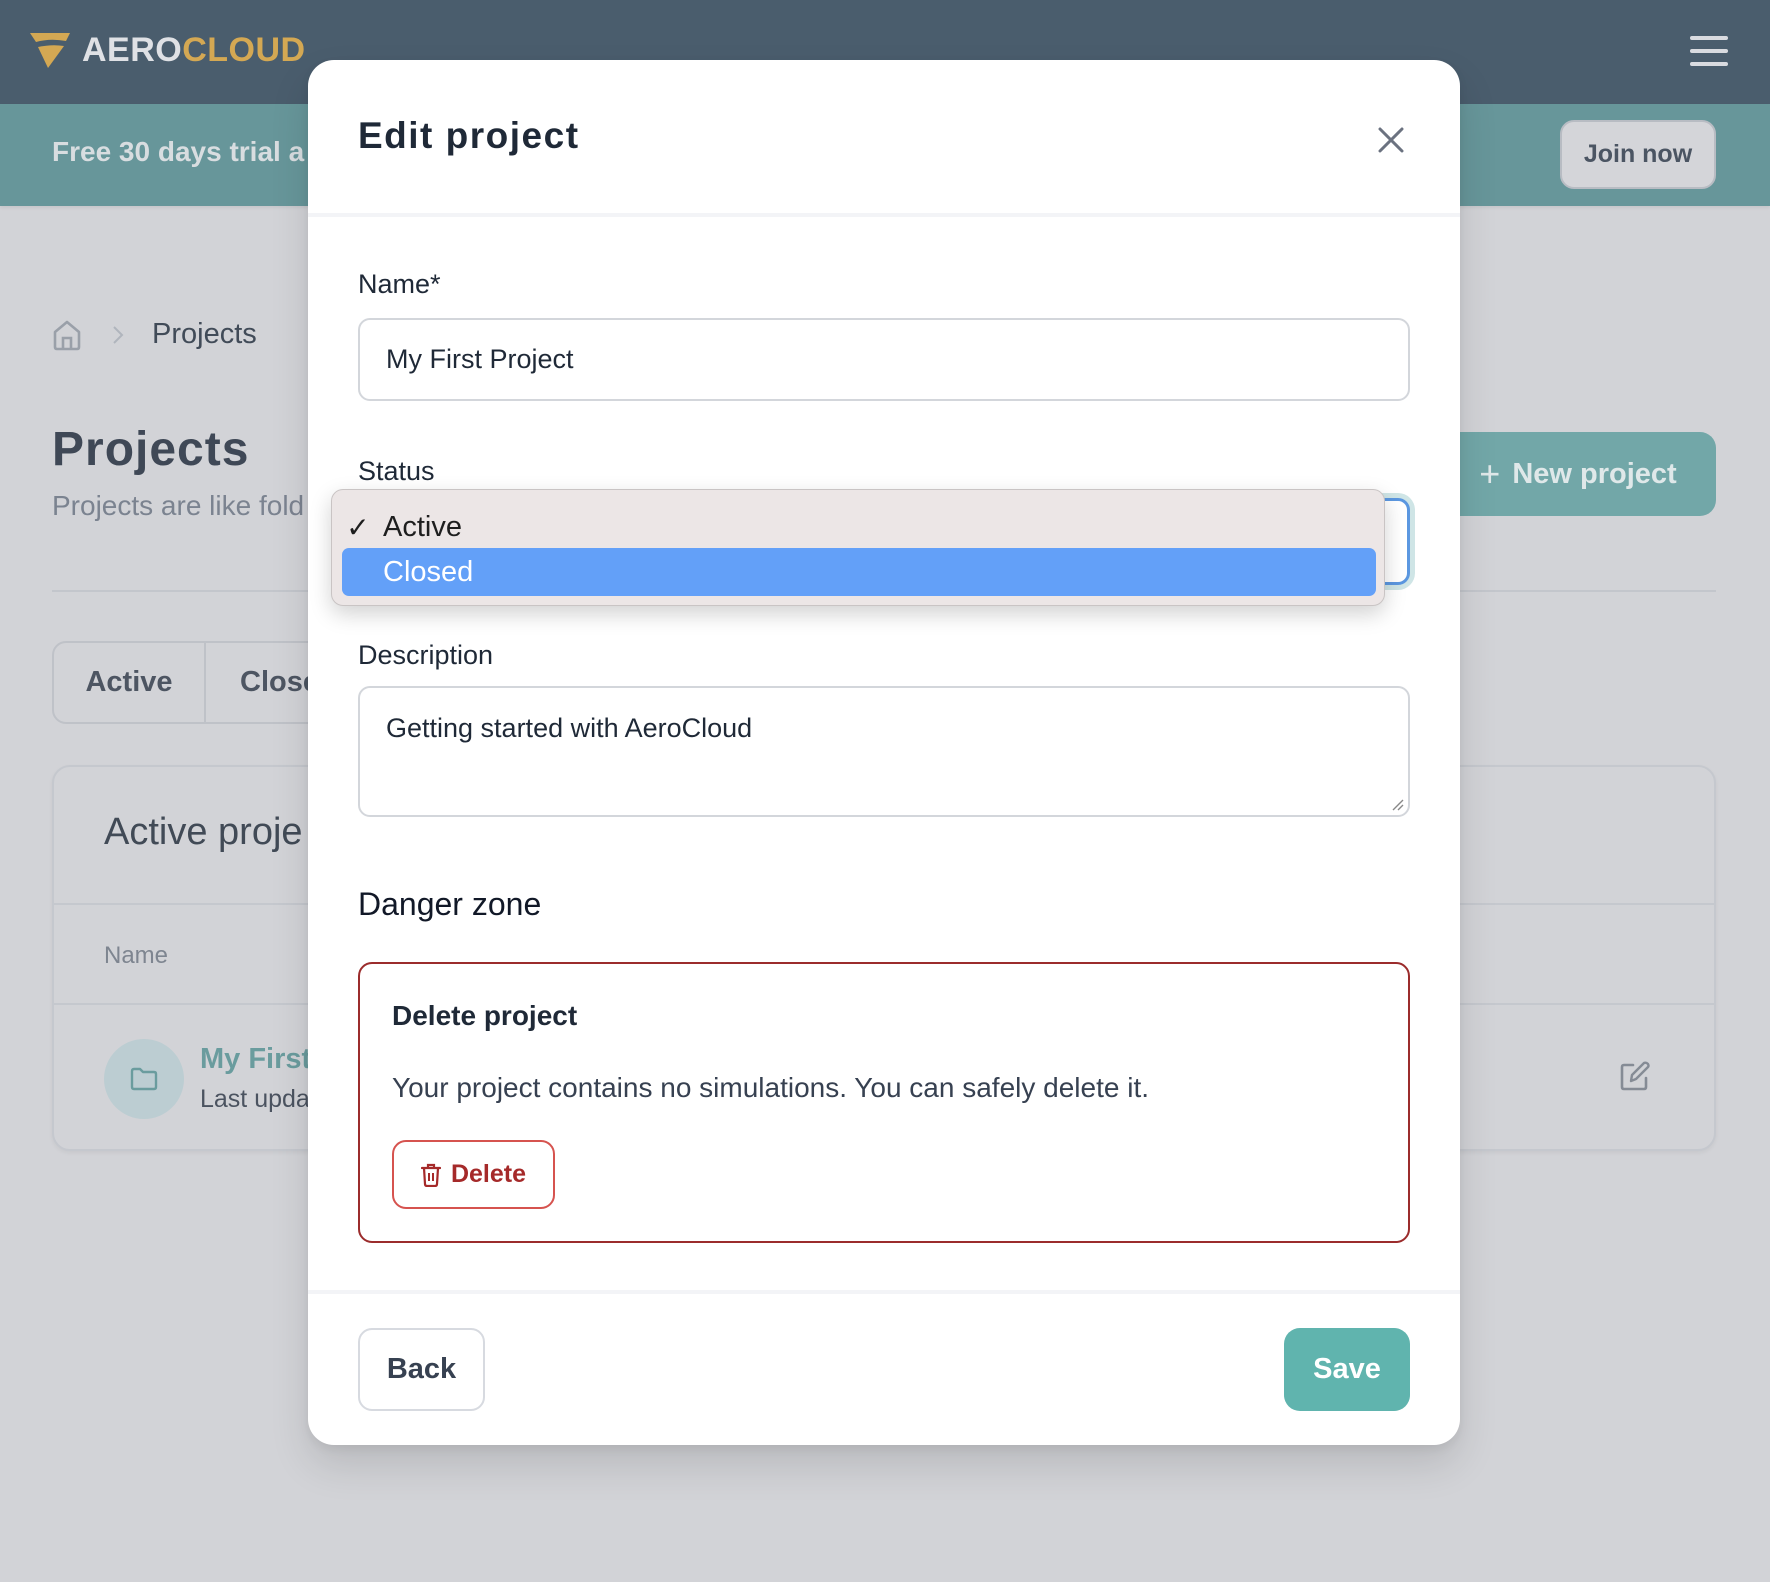  Describe the element at coordinates (151, 449) in the screenshot. I see `page-title: Projects` at that location.